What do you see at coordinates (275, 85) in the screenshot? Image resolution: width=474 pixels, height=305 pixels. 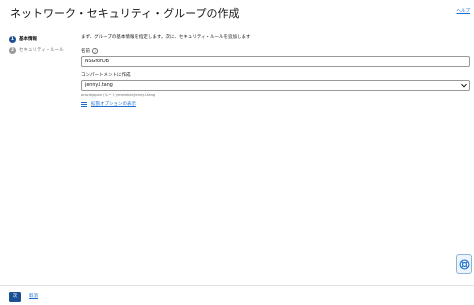 I see `compartment-select: jenny.l.tang` at bounding box center [275, 85].